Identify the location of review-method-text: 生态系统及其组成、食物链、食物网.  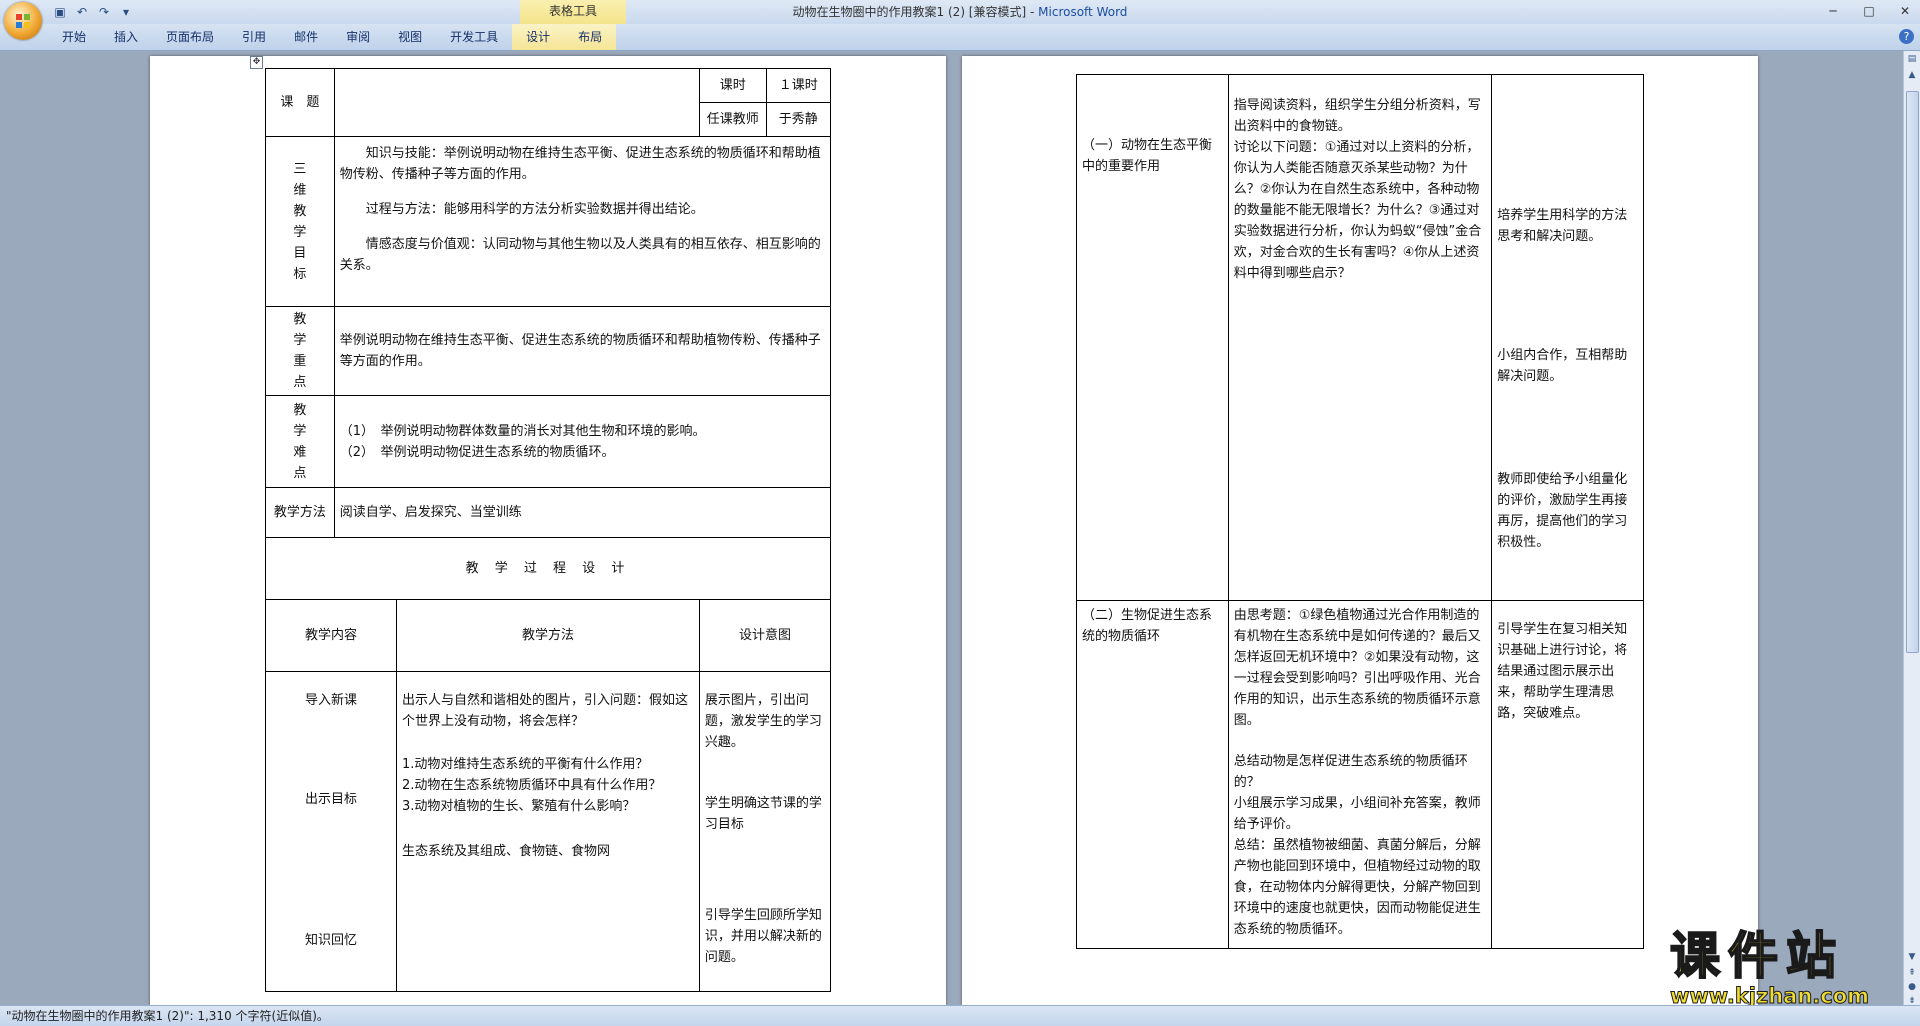
(506, 851).